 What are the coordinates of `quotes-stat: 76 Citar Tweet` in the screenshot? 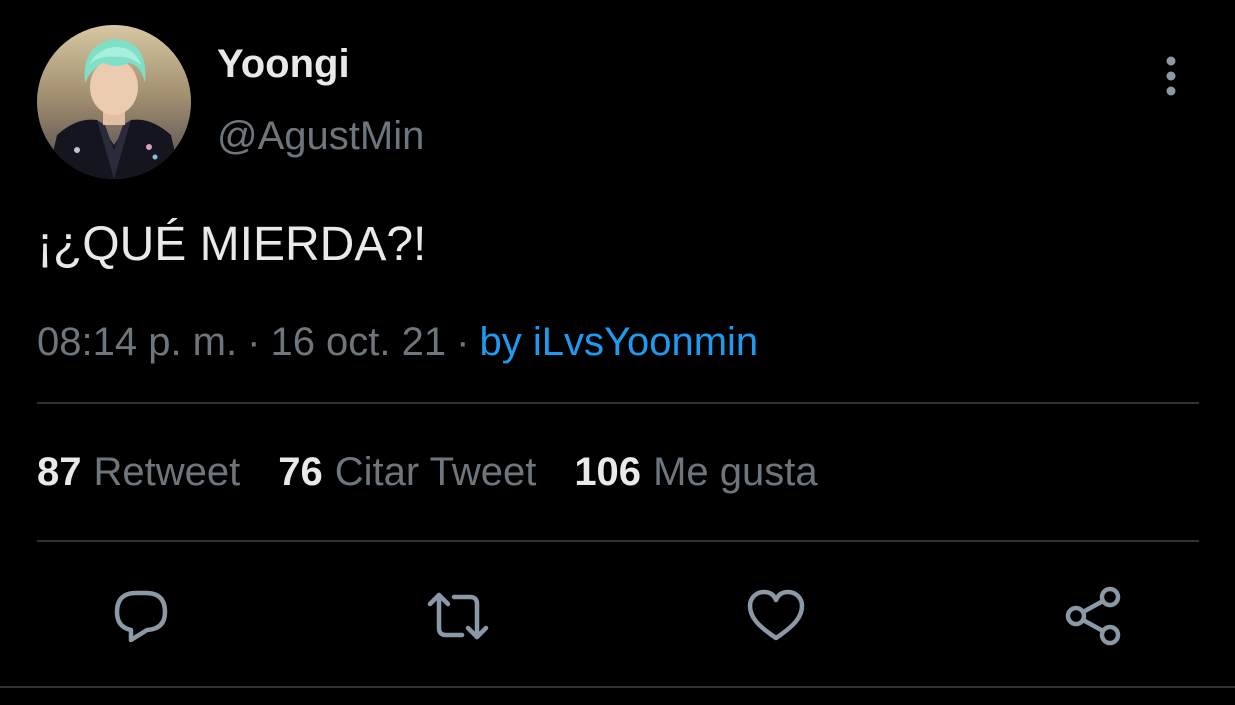 It's located at (407, 472).